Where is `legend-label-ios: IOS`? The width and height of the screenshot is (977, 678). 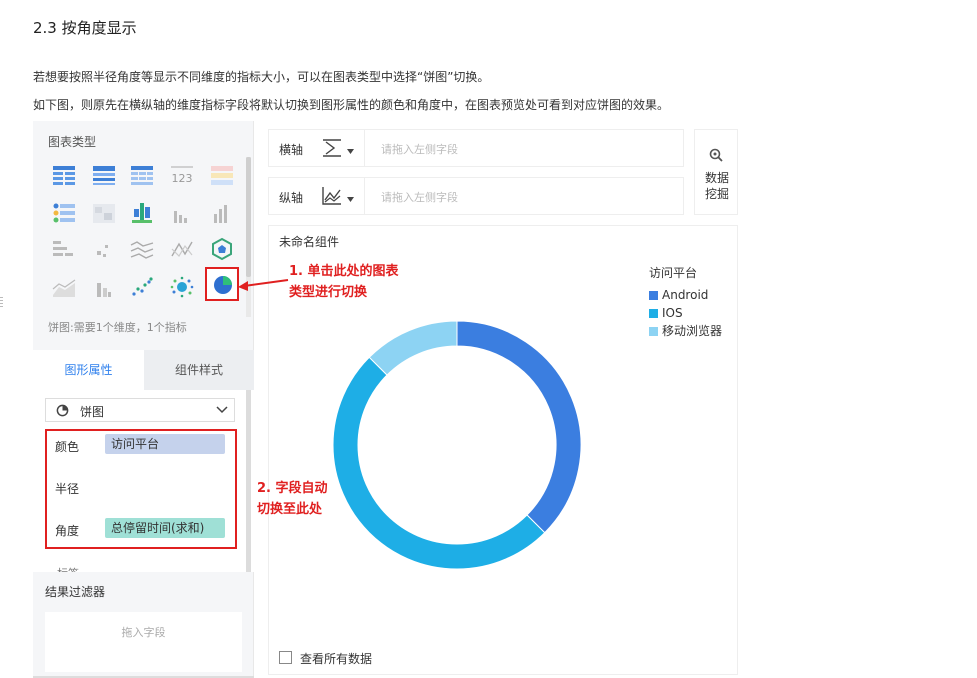
legend-label-ios: IOS is located at coordinates (672, 313).